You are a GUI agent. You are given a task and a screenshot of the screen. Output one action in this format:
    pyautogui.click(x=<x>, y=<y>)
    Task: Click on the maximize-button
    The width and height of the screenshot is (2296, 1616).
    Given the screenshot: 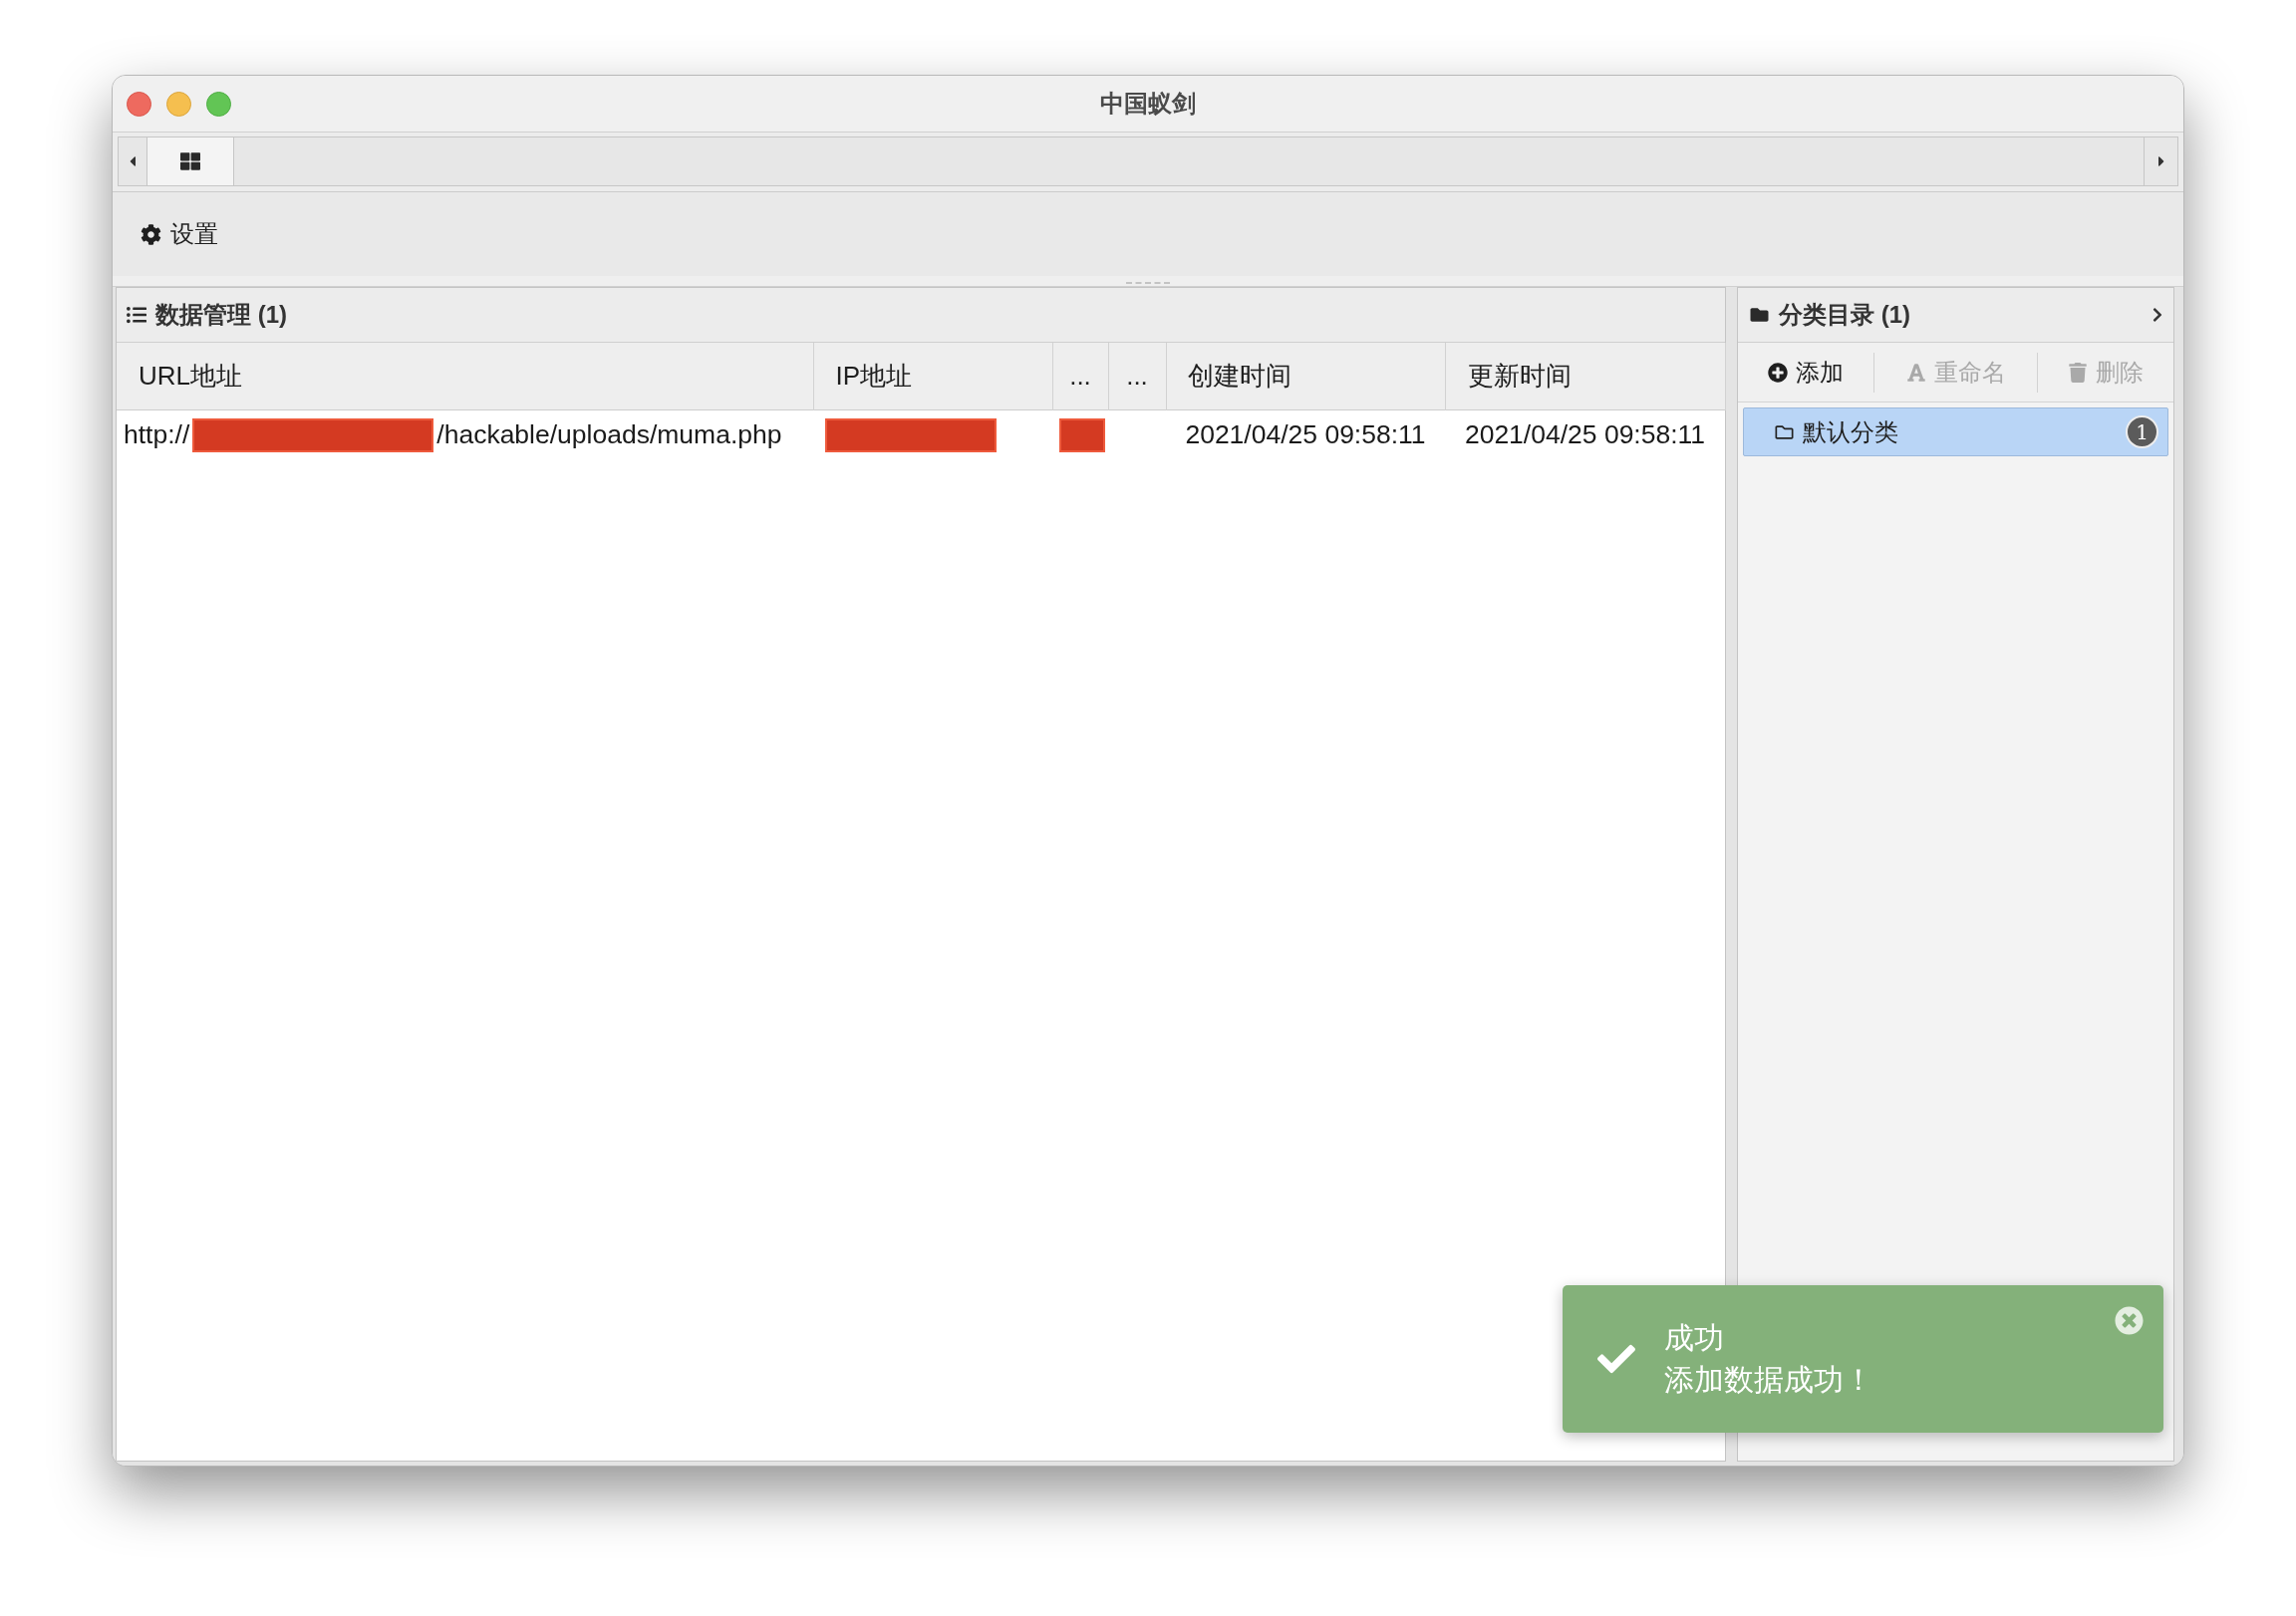 What is the action you would take?
    pyautogui.click(x=218, y=104)
    